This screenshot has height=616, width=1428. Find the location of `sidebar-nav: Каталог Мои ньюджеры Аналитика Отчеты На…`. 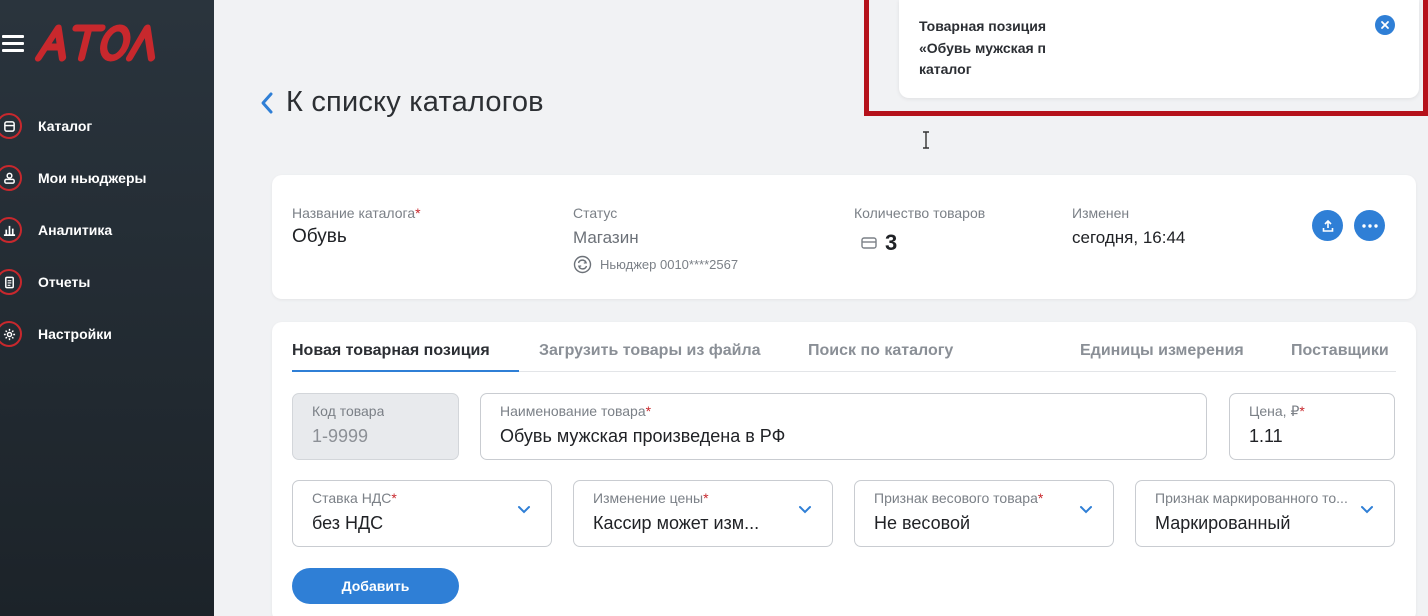

sidebar-nav: Каталог Мои ньюджеры Аналитика Отчеты На… is located at coordinates (107, 230).